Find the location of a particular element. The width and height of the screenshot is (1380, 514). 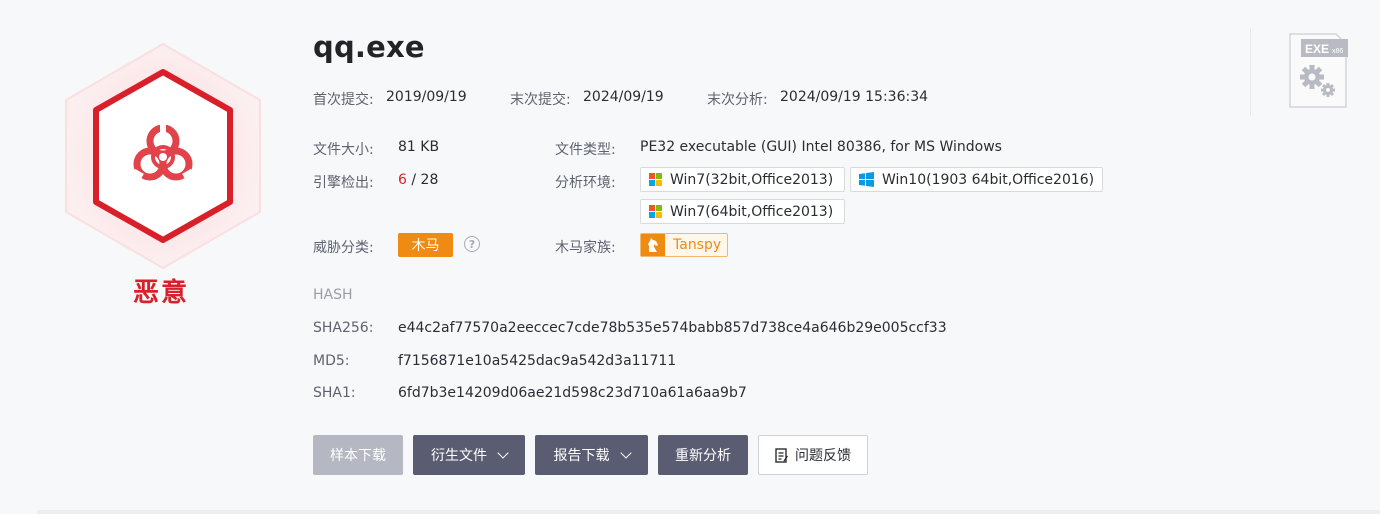

trojan-family-tag: Tanspy is located at coordinates (684, 245).